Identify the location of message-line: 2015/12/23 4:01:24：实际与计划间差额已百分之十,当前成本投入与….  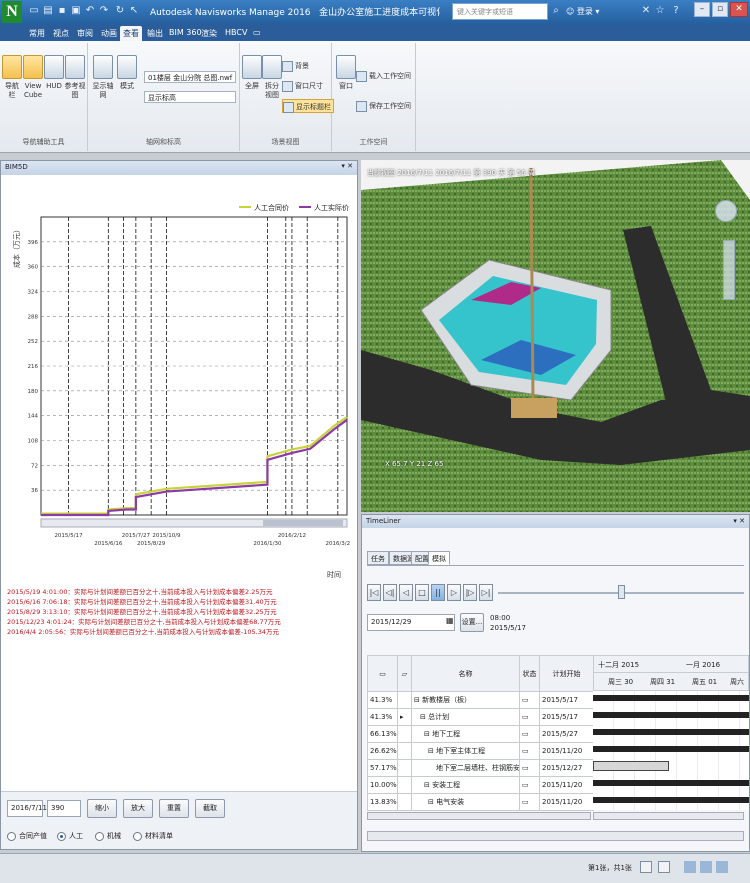
(144, 622).